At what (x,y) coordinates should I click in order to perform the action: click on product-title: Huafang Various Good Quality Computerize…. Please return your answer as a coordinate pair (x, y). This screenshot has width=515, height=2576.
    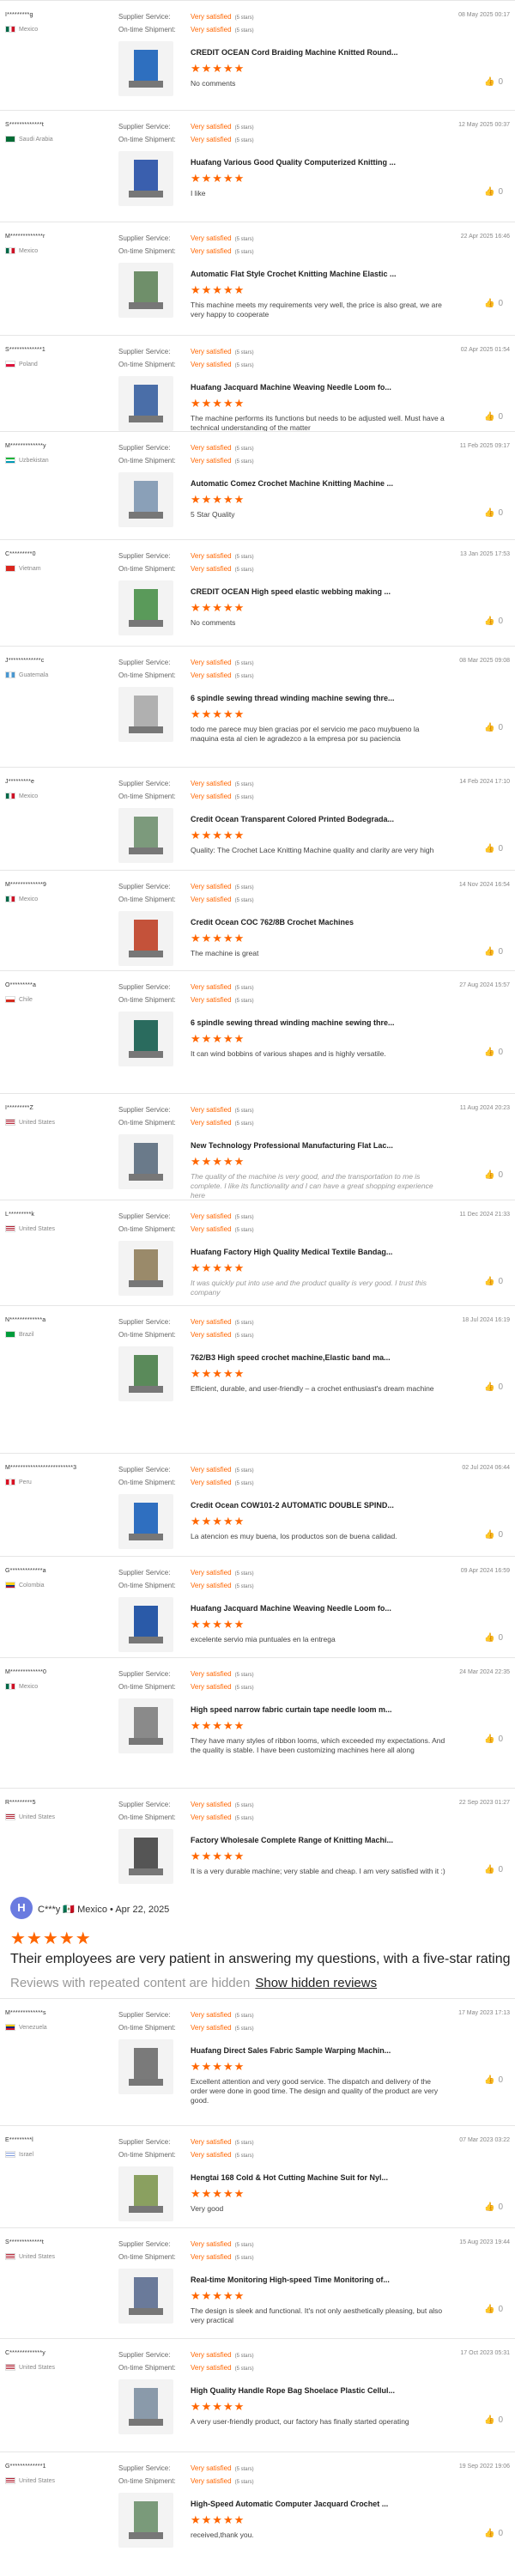
    Looking at the image, I should click on (293, 162).